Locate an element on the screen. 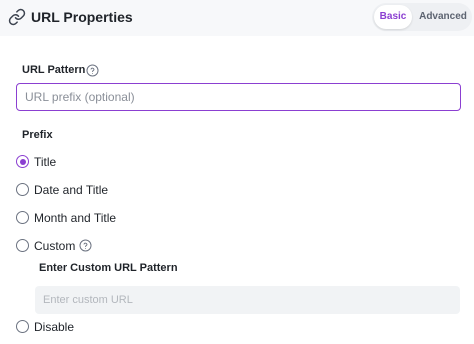 This screenshot has width=474, height=344. link-icon is located at coordinates (17, 17).